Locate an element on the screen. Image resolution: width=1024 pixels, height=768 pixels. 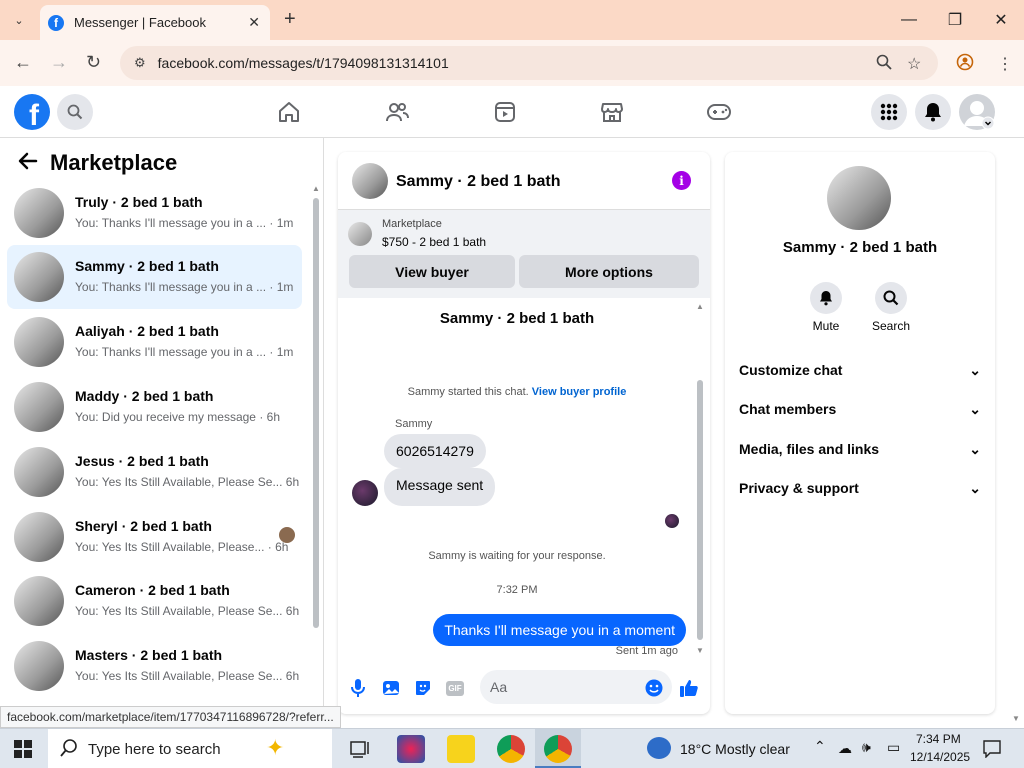
photo-icon is located at coordinates (391, 688).